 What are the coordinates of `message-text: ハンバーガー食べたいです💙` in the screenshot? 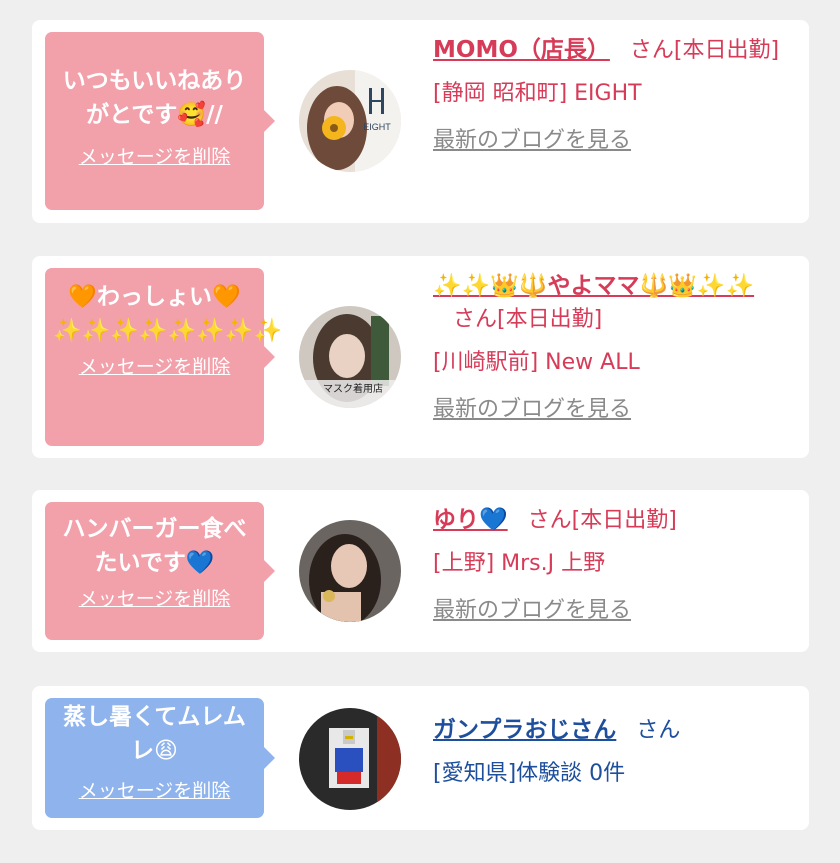 It's located at (154, 546).